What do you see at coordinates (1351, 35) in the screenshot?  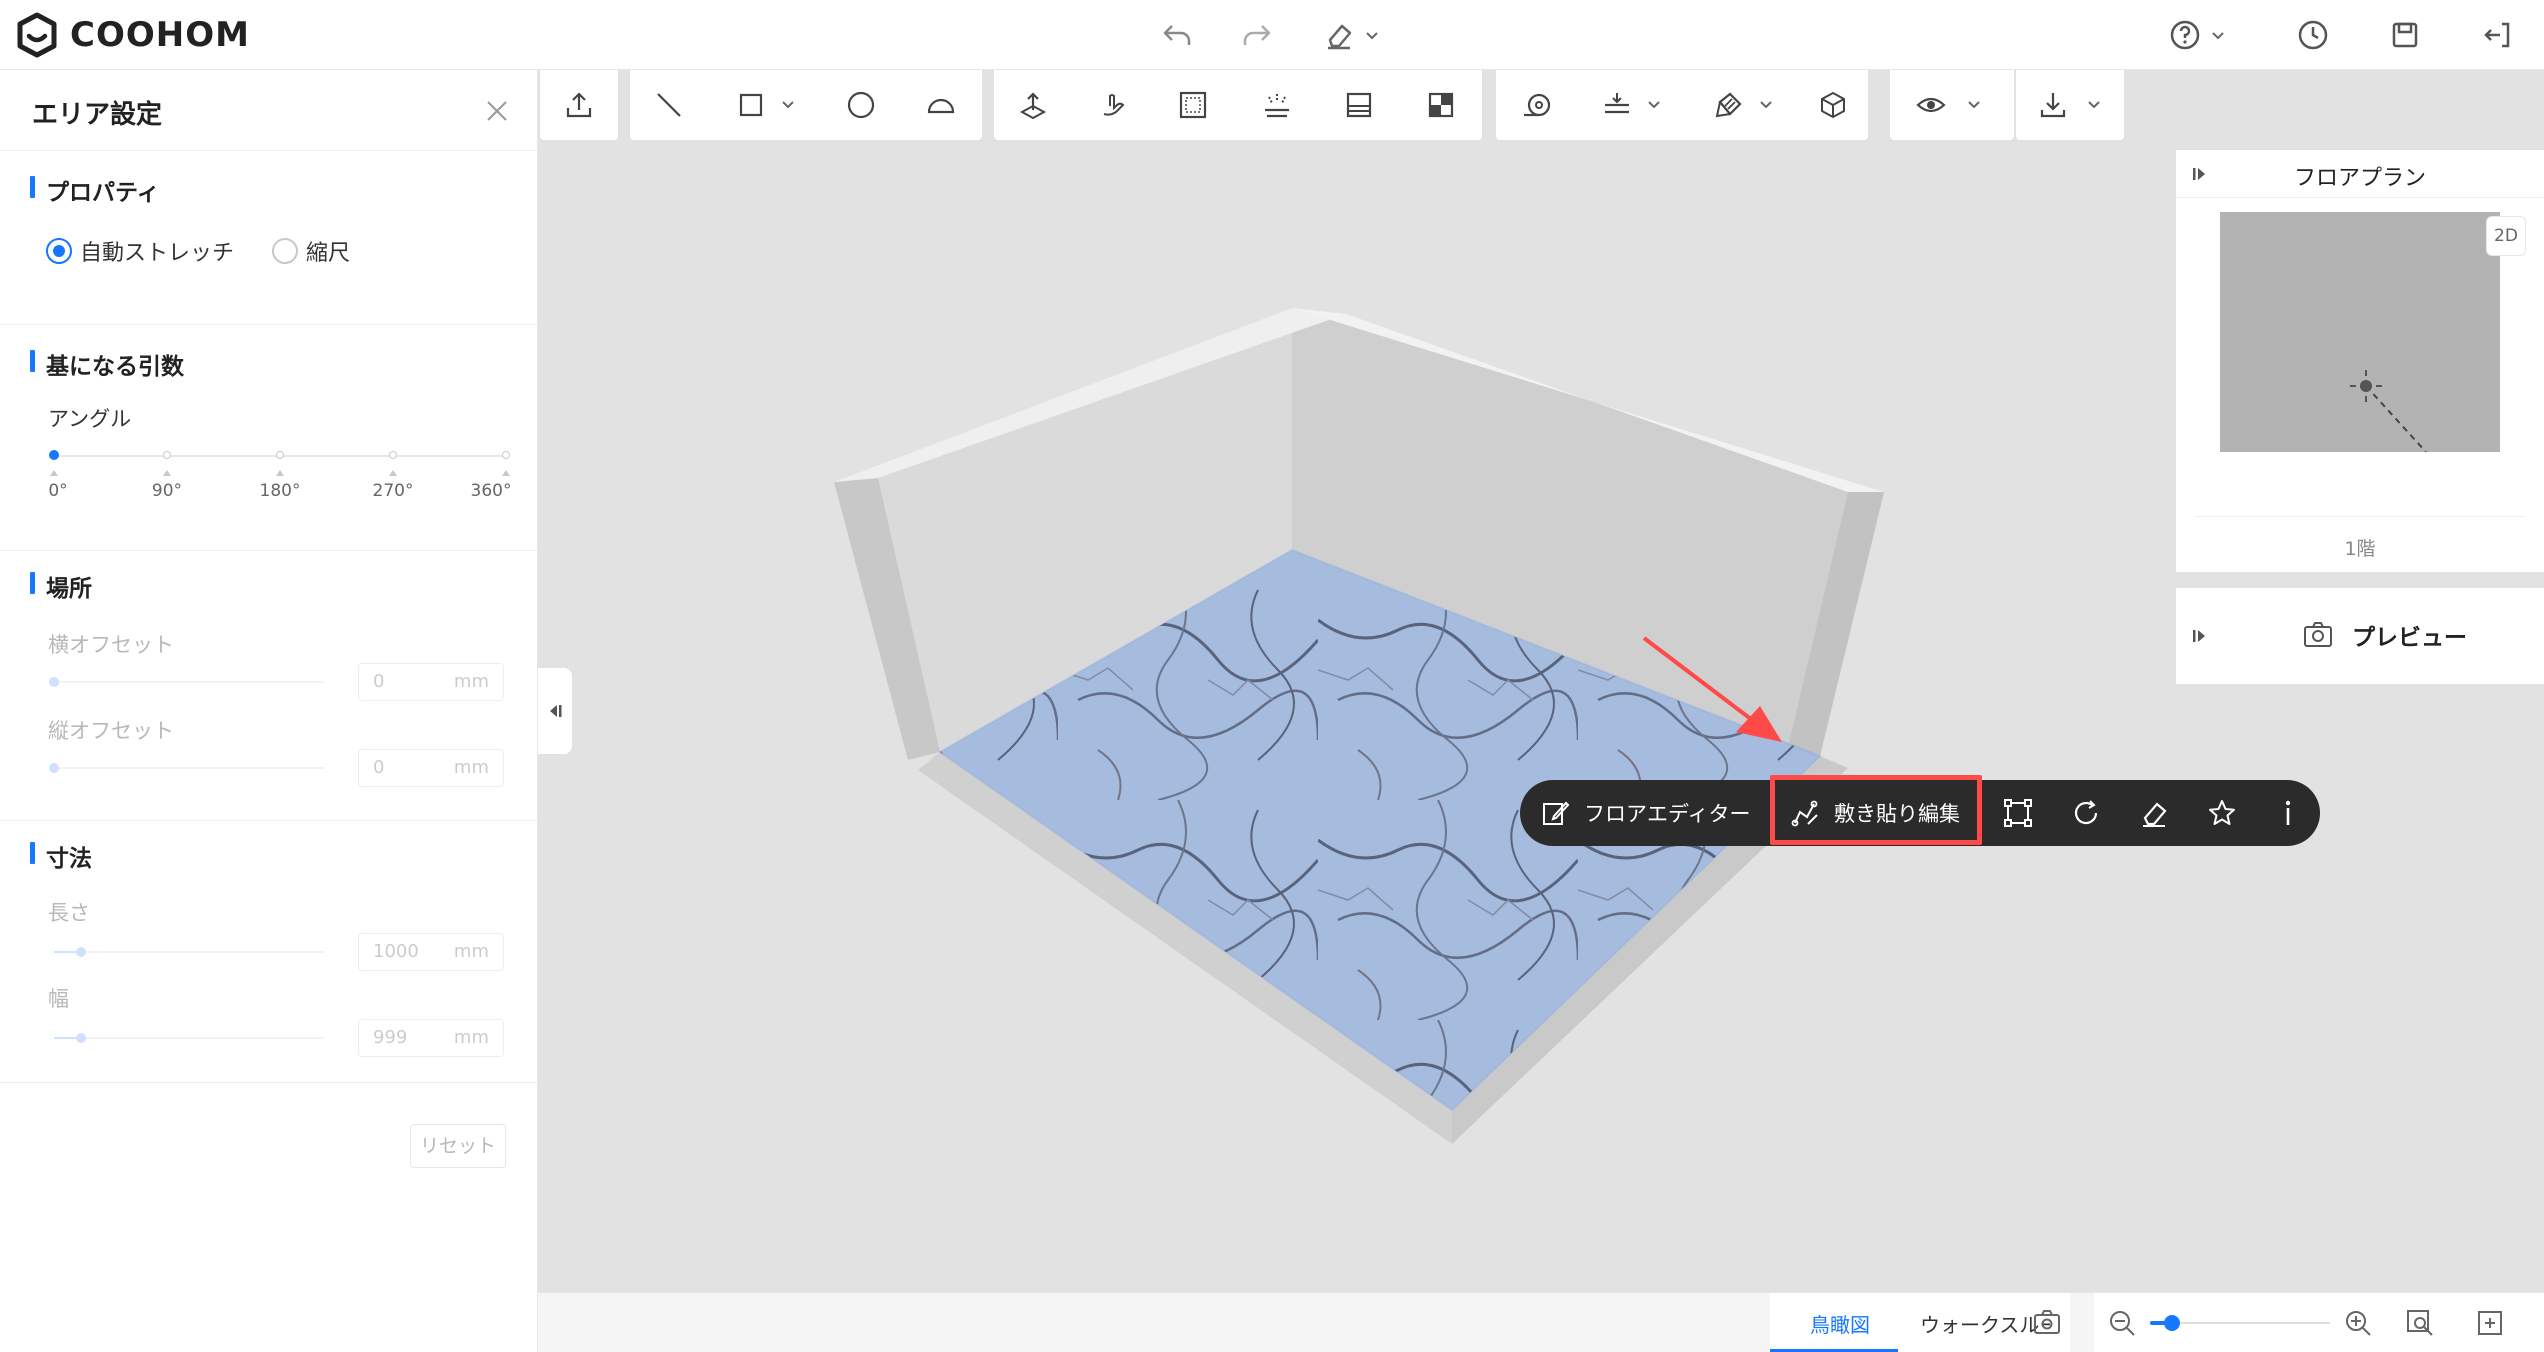 I see `eraser-menu-button` at bounding box center [1351, 35].